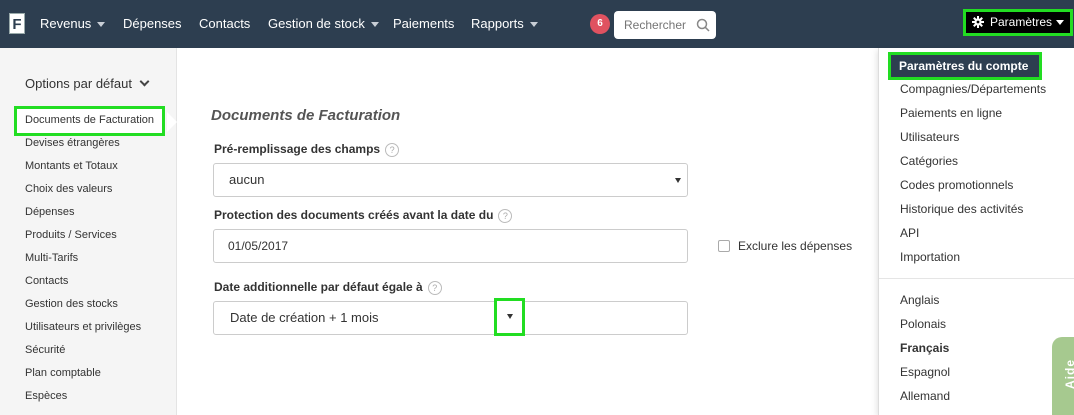 Image resolution: width=1074 pixels, height=415 pixels. I want to click on aide-help-tab: Aide, so click(1063, 376).